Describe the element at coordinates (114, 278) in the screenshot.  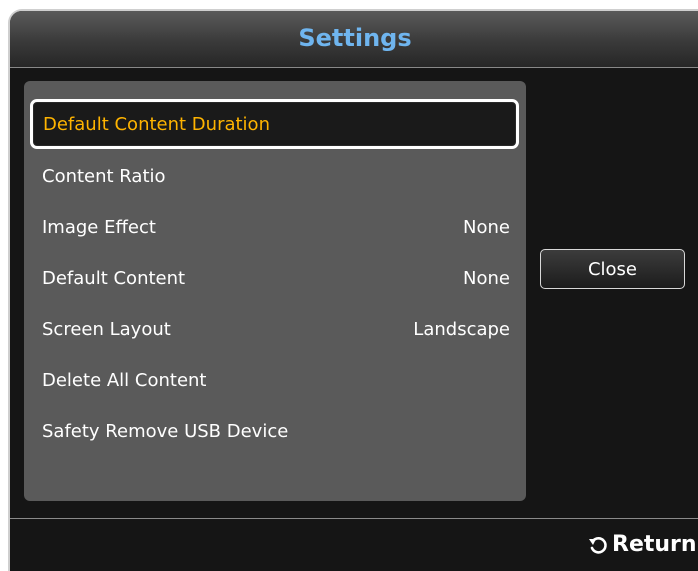
I see `menu-item-label: Default Content` at that location.